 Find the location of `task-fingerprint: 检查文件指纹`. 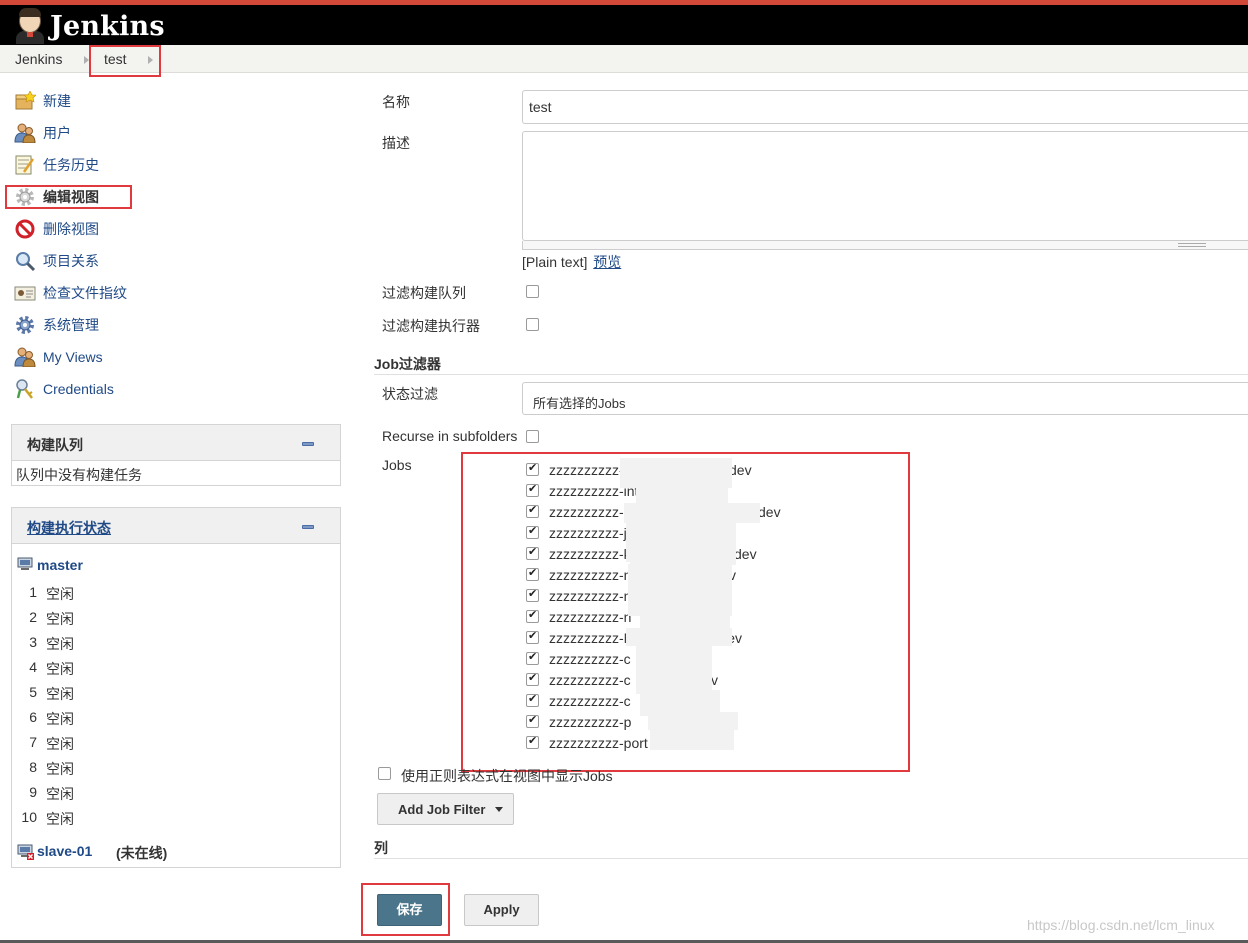

task-fingerprint: 检查文件指纹 is located at coordinates (70, 293).